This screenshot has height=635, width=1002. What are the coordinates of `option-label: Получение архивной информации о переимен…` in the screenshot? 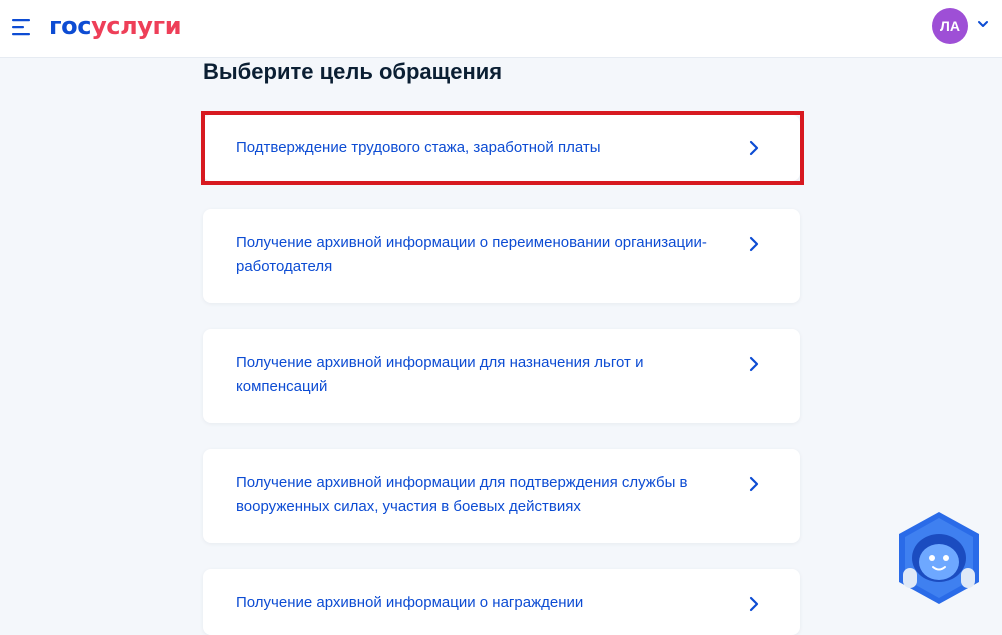 It's located at (471, 254).